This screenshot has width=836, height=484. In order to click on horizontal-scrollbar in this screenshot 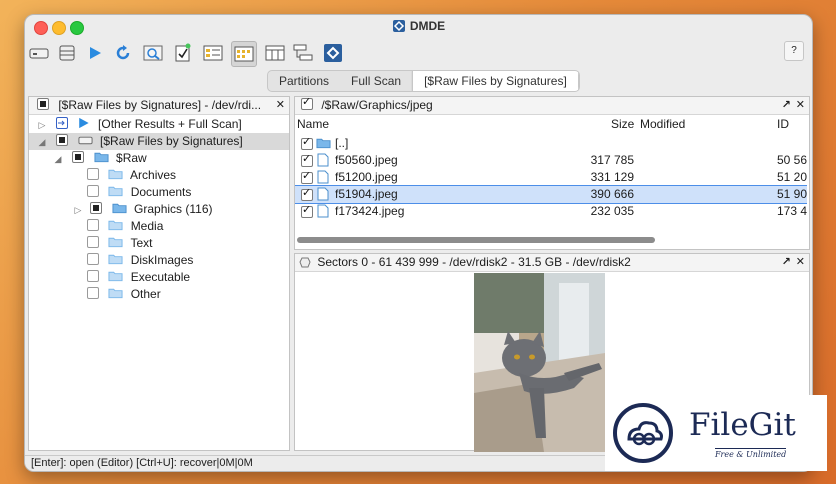, I will do `click(551, 240)`.